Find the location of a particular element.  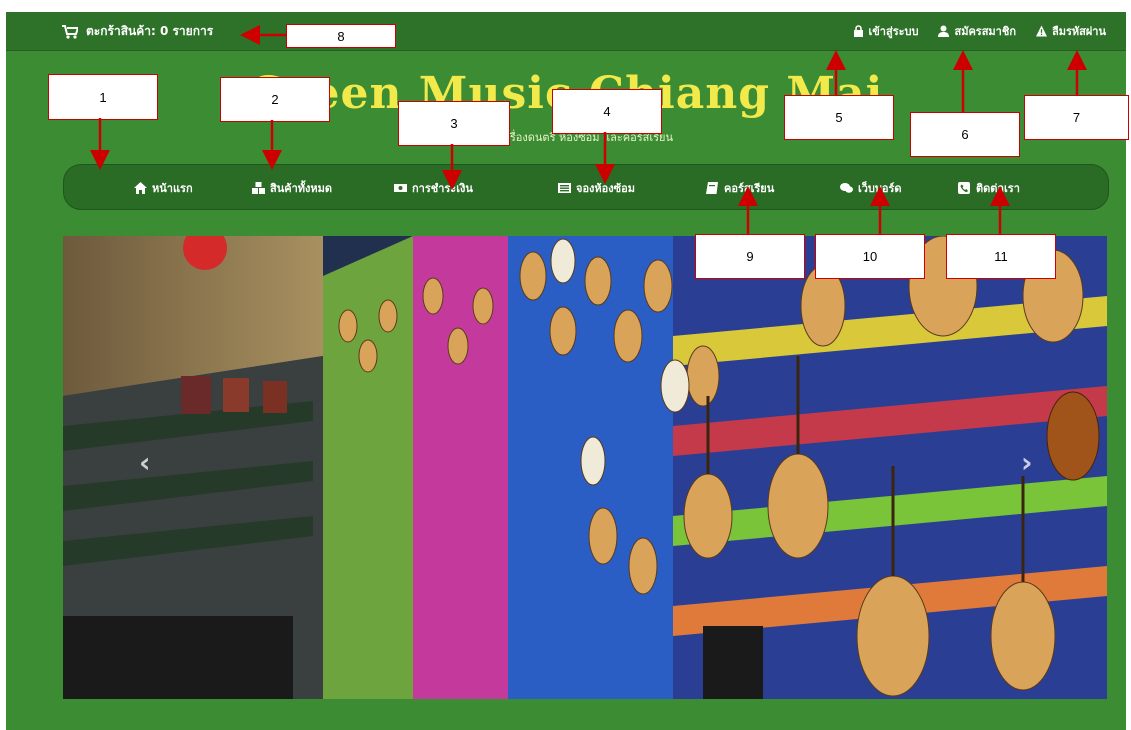

nav-contact: ติดต่อเรา is located at coordinates (989, 188).